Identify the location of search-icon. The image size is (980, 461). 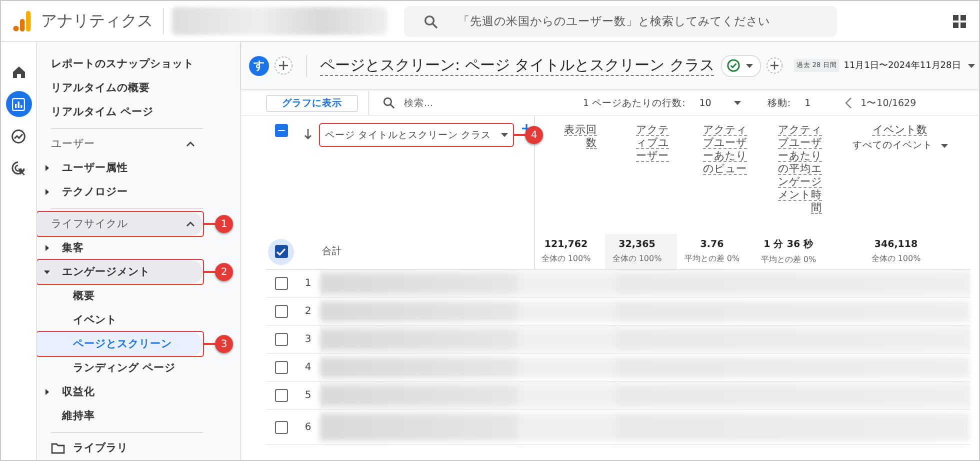
(389, 103).